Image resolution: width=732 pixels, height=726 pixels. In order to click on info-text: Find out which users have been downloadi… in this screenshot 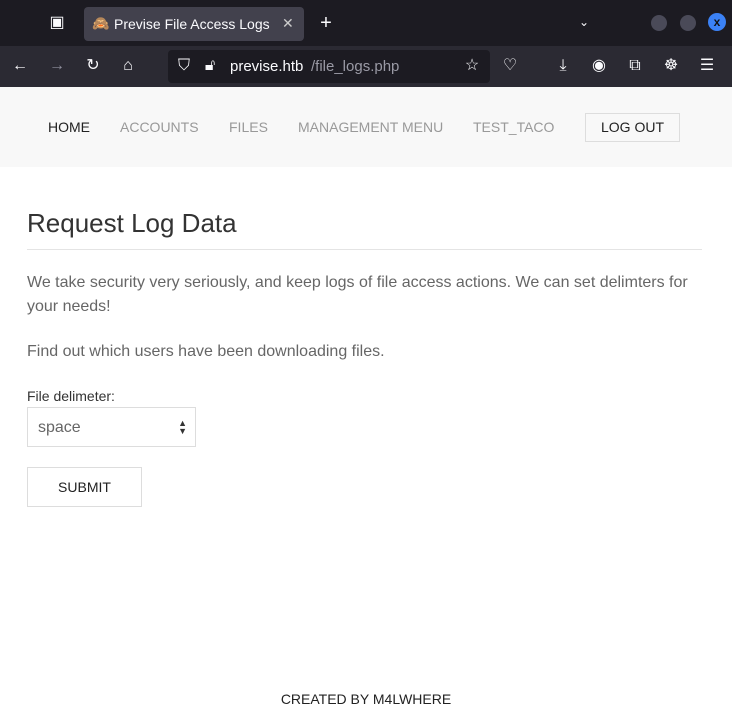, I will do `click(206, 351)`.